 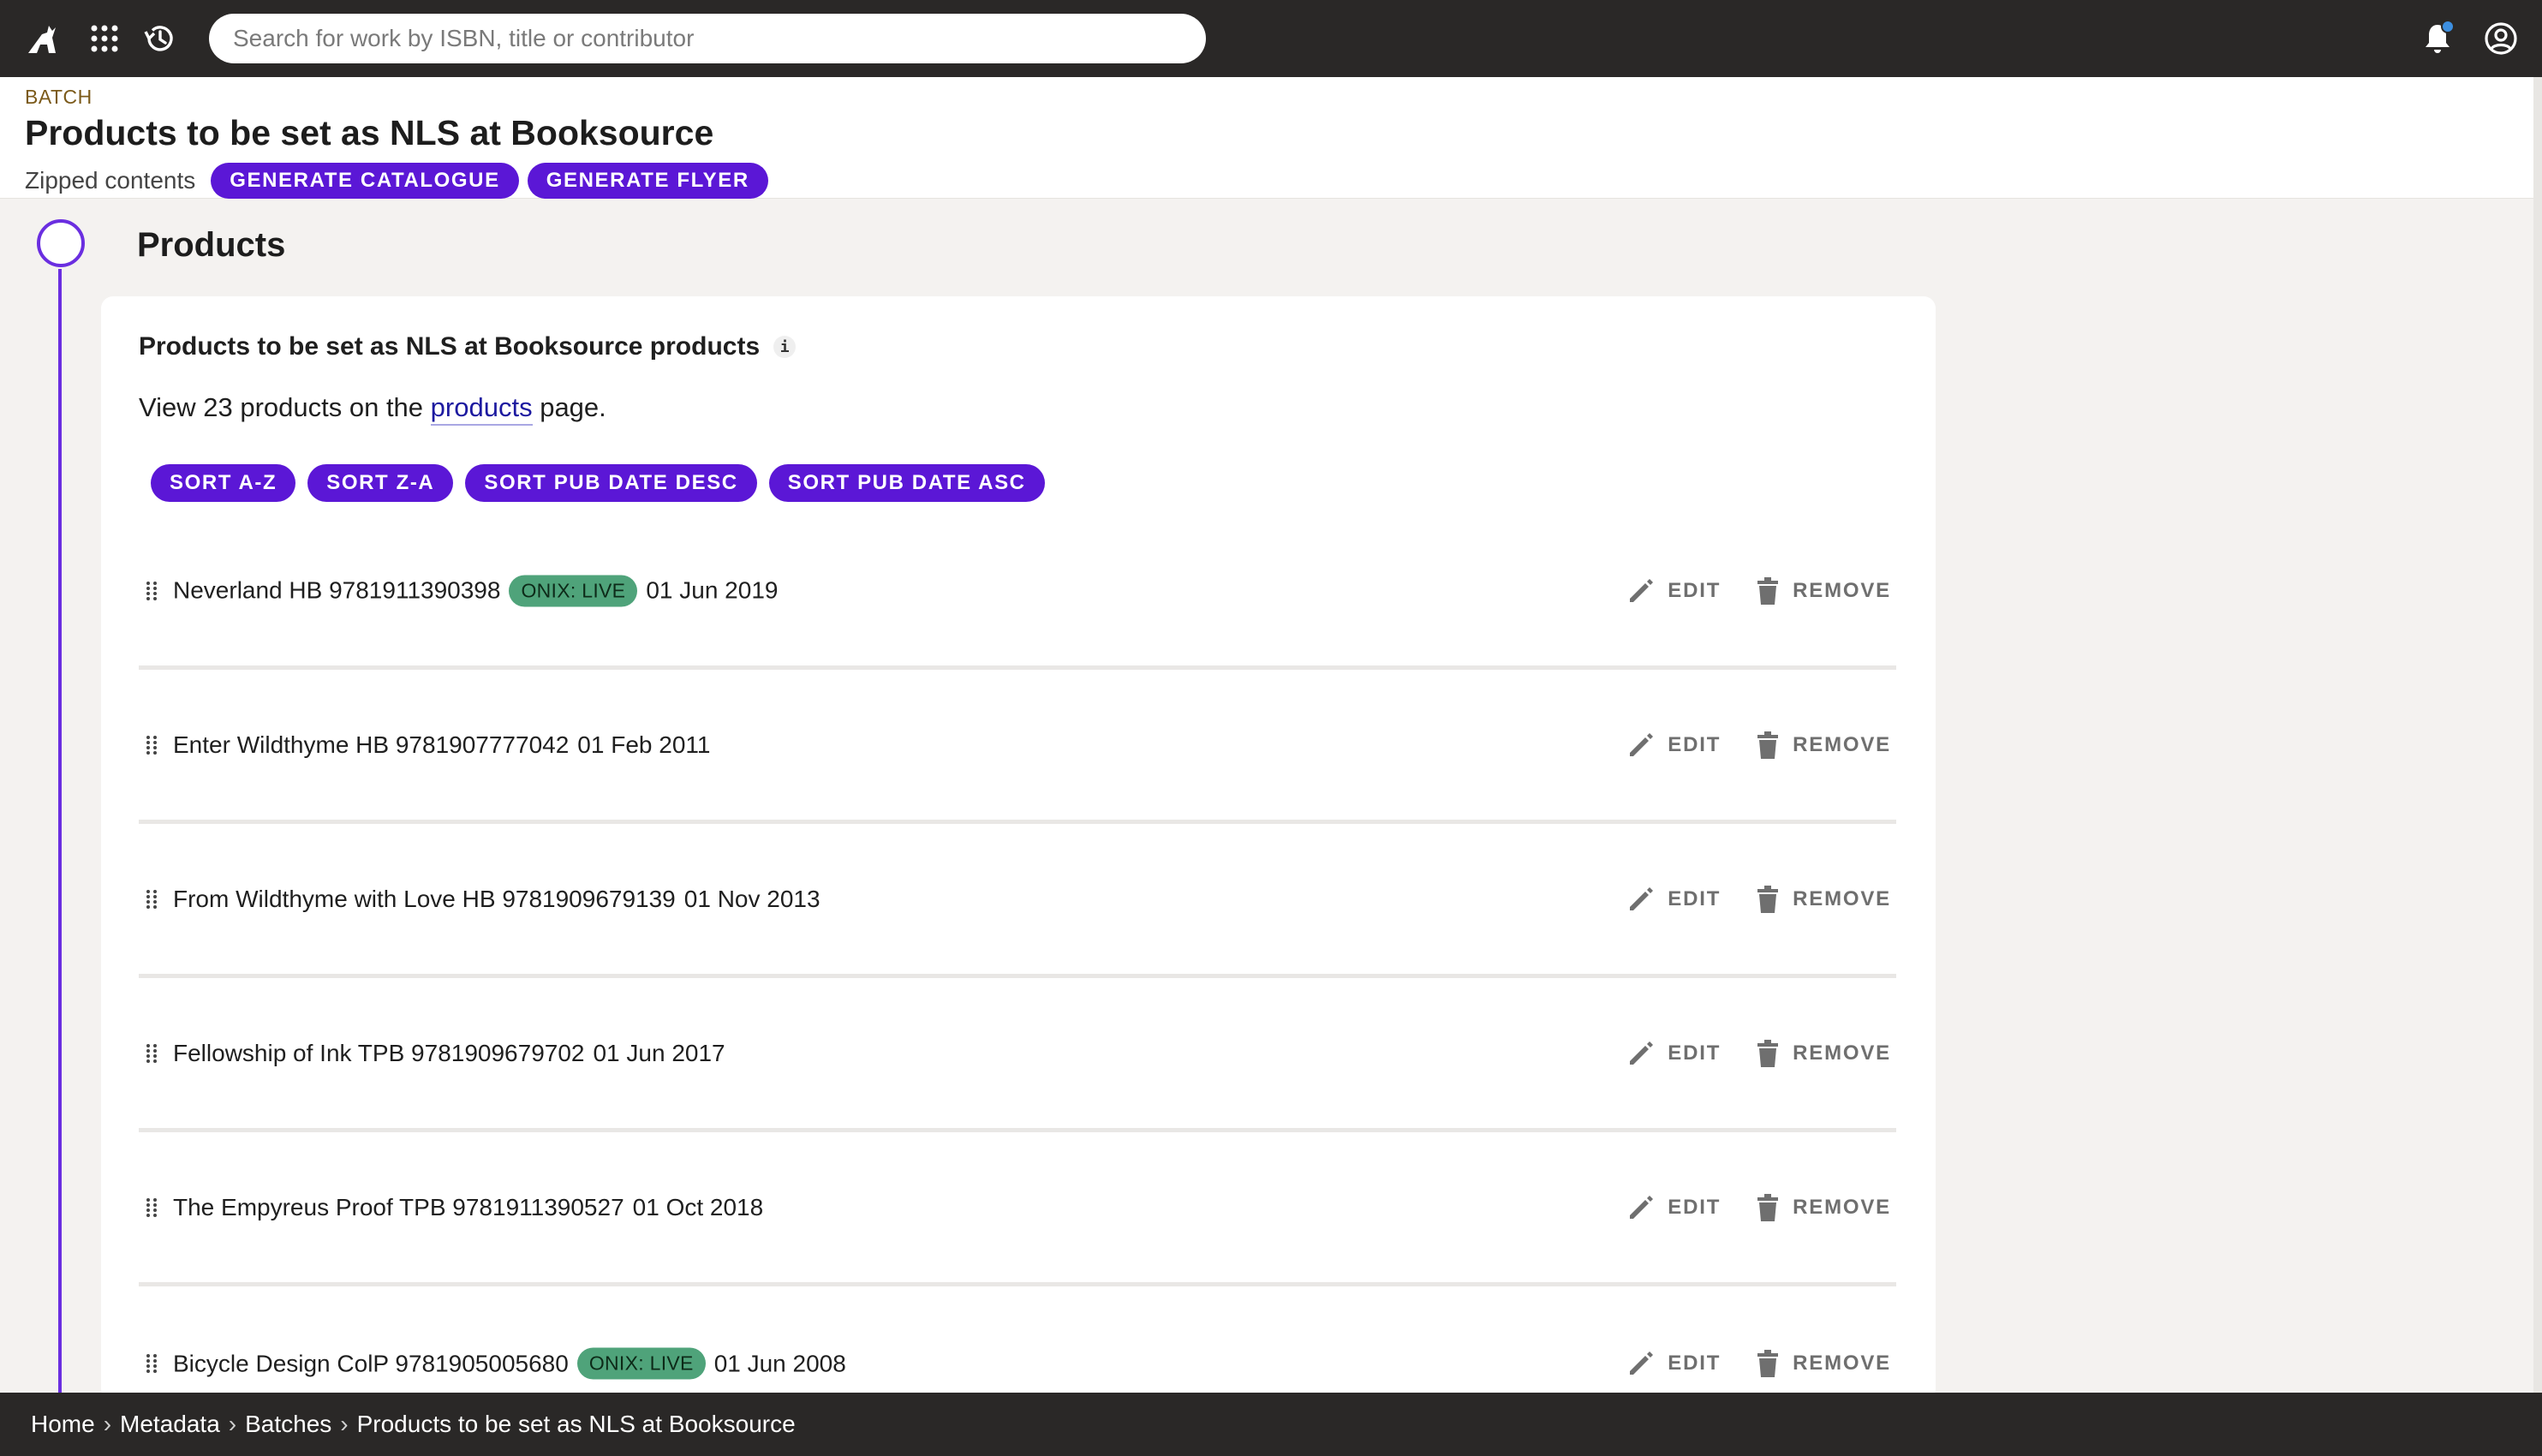 I want to click on breadcrumb-batches: Batches, so click(x=288, y=1425).